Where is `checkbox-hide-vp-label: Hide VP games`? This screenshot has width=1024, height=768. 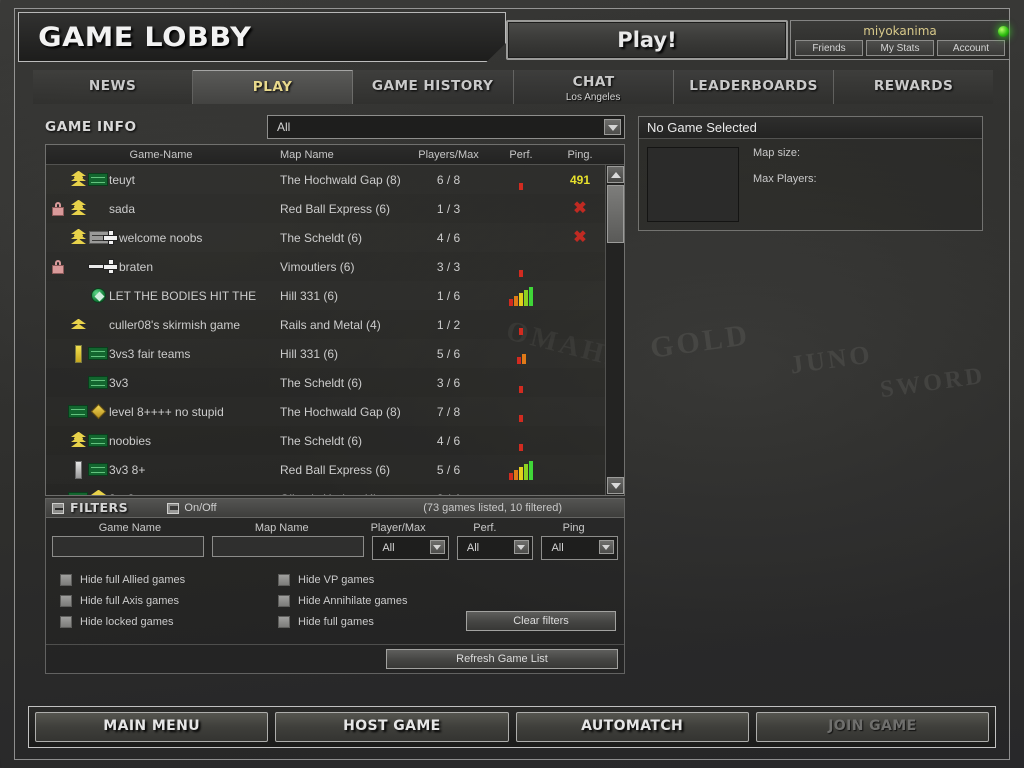
checkbox-hide-vp-label: Hide VP games is located at coordinates (336, 579).